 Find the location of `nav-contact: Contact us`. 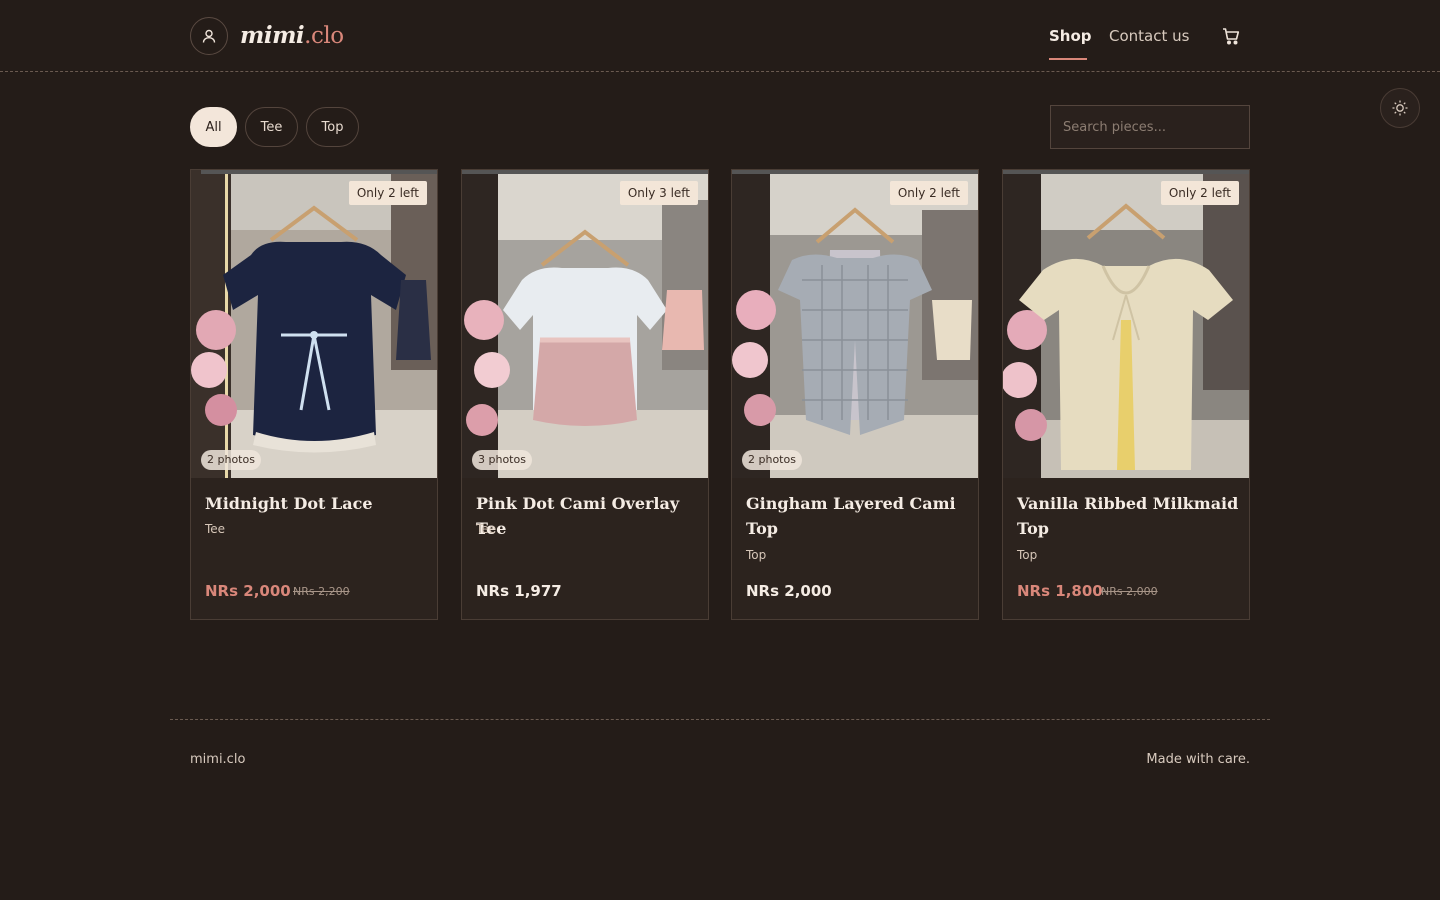

nav-contact: Contact us is located at coordinates (1149, 36).